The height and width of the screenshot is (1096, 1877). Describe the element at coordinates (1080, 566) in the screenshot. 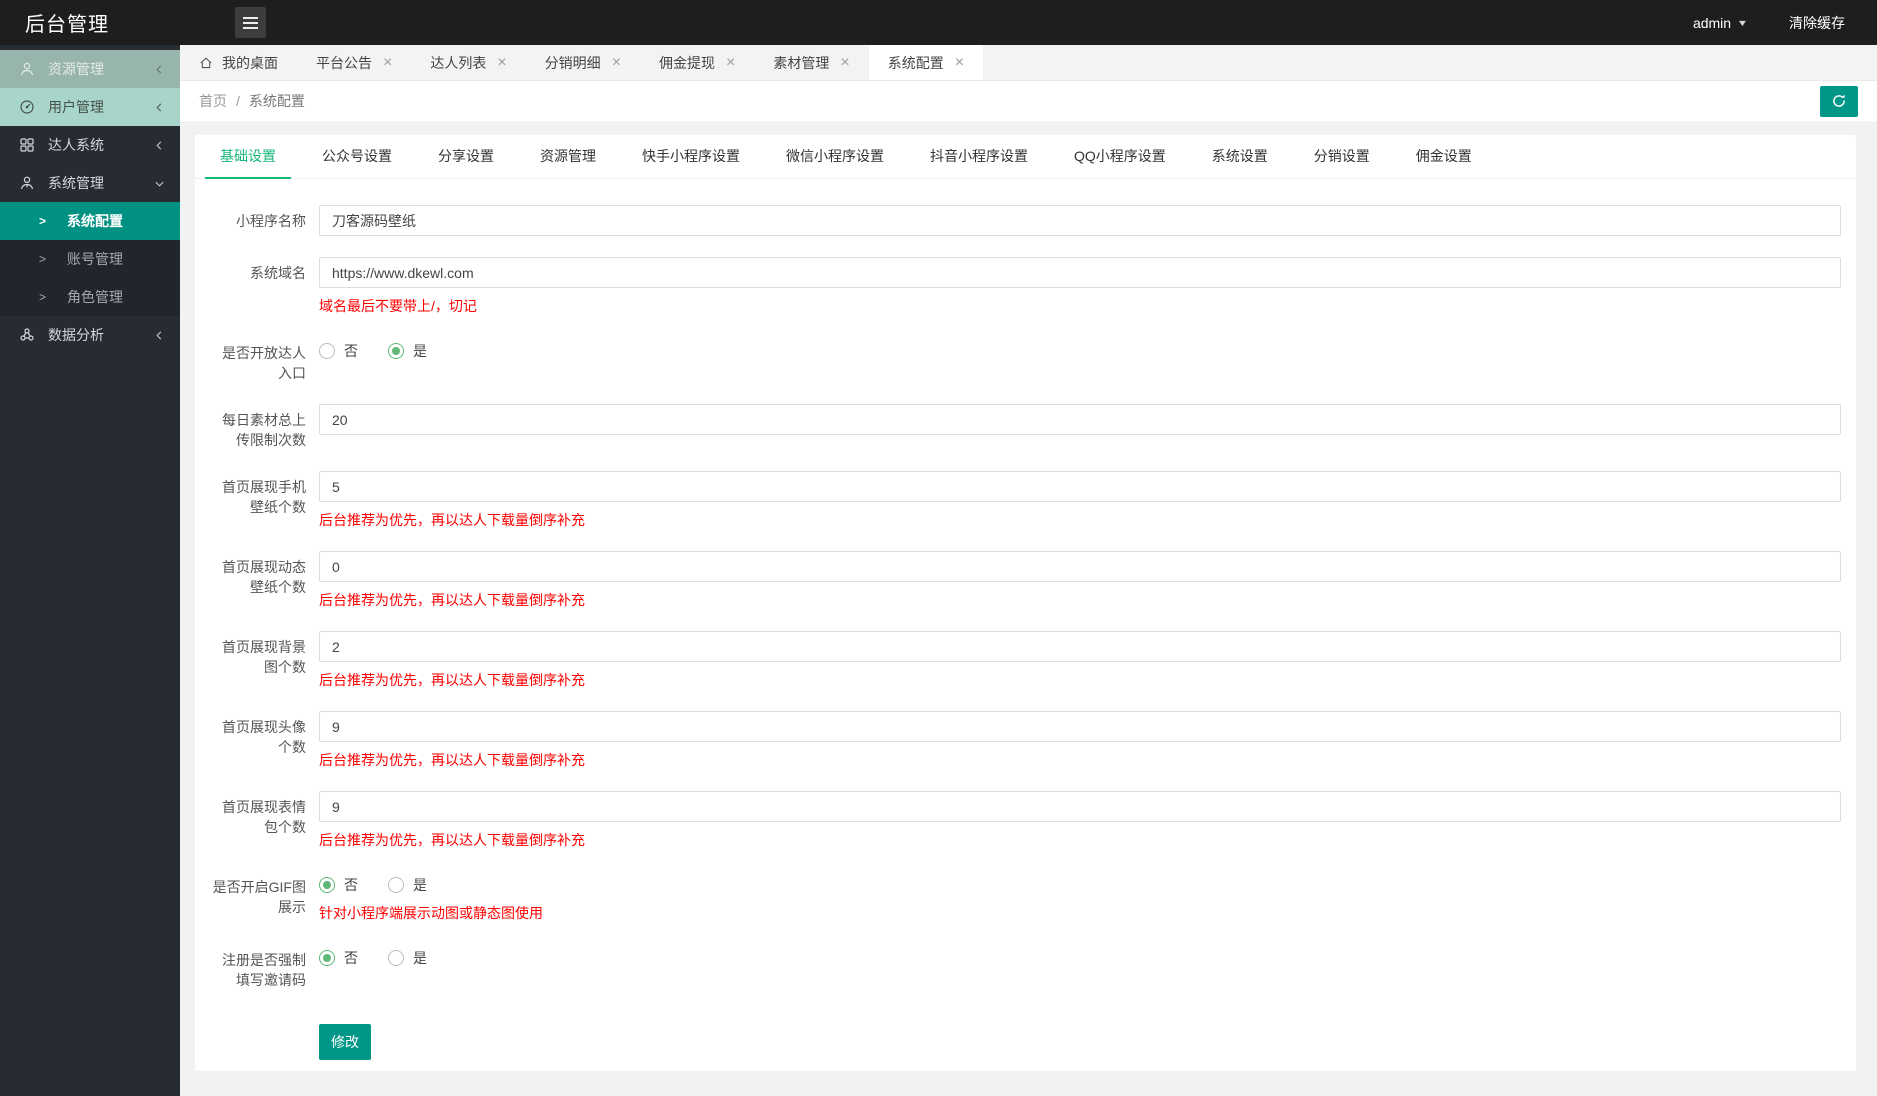

I see `home-dynamic-wallpaper-count-input` at that location.